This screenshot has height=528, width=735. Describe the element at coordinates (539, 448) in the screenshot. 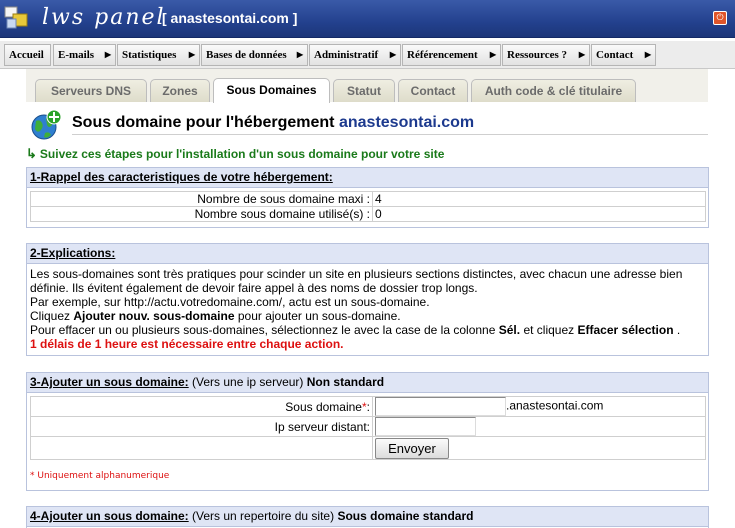

I see `submit-cell: Envoyer` at that location.